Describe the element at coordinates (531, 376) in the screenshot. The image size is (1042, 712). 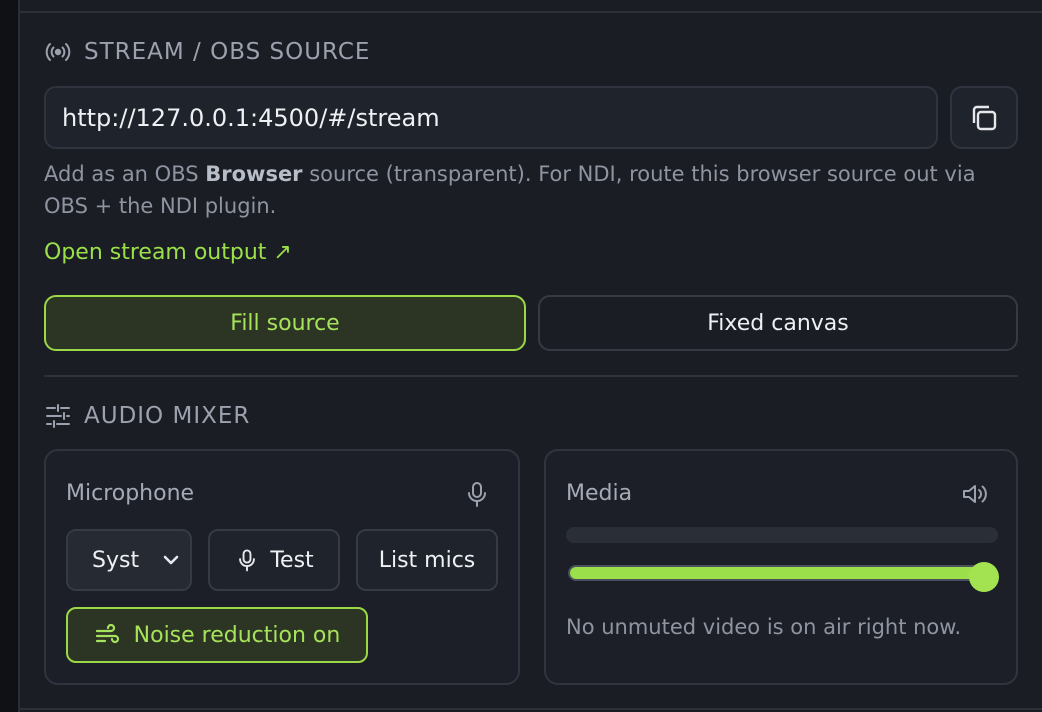
I see `section-divider` at that location.